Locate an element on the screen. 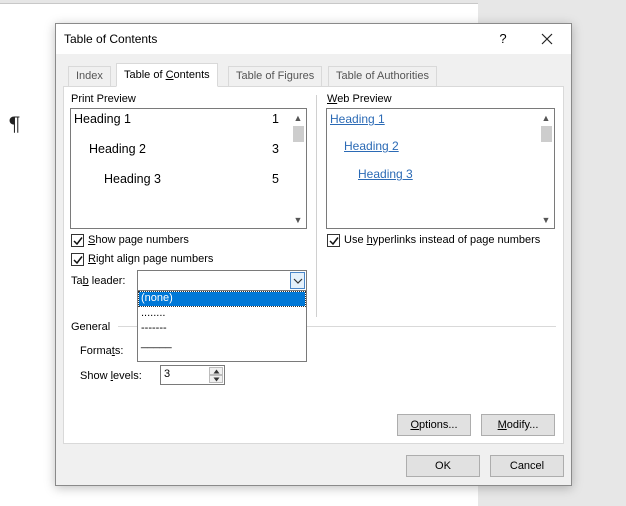 The image size is (626, 506). dropdown-button is located at coordinates (297, 280).